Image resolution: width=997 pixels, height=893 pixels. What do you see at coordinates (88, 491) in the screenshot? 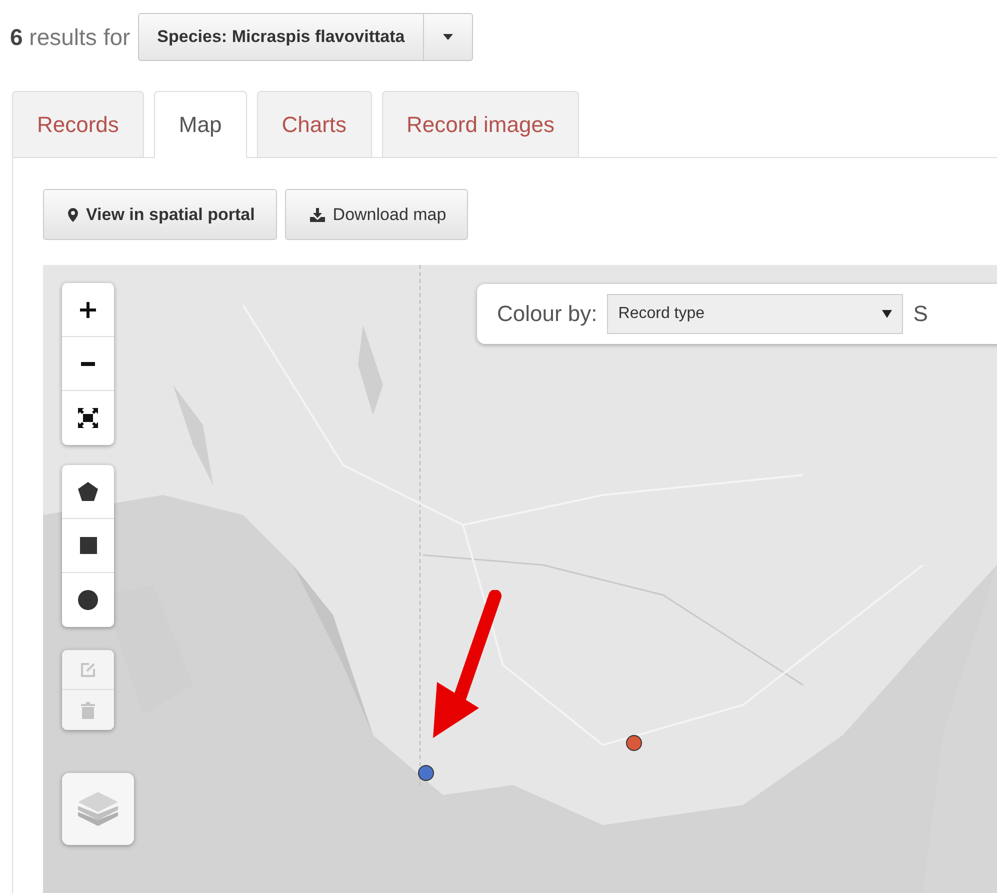
I see `pentagon-icon` at bounding box center [88, 491].